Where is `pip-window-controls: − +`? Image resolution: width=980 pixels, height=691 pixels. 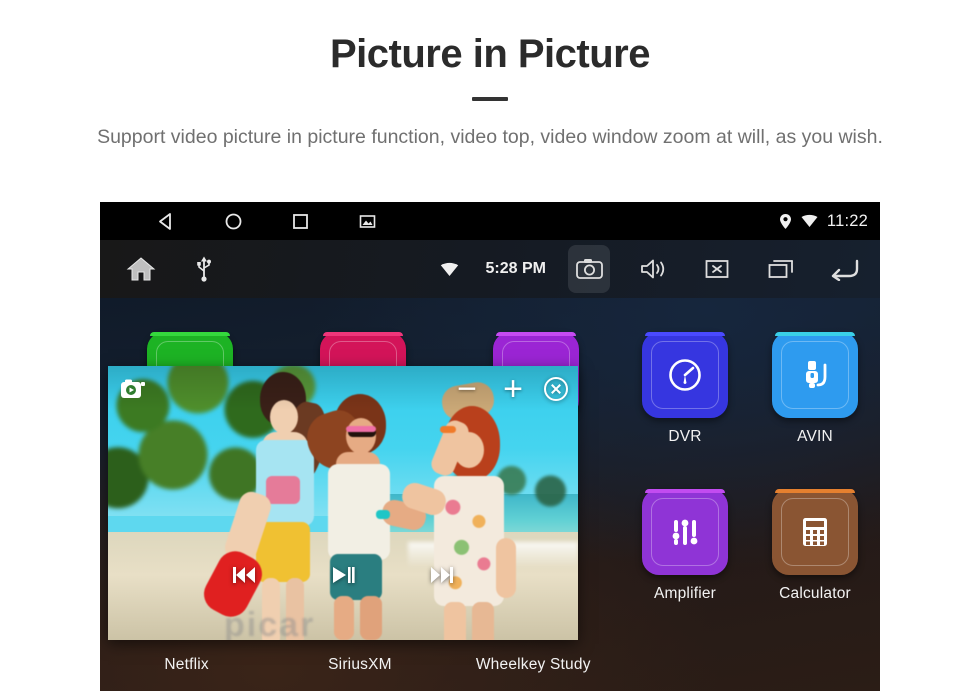
pip-window-controls: − + is located at coordinates (510, 389).